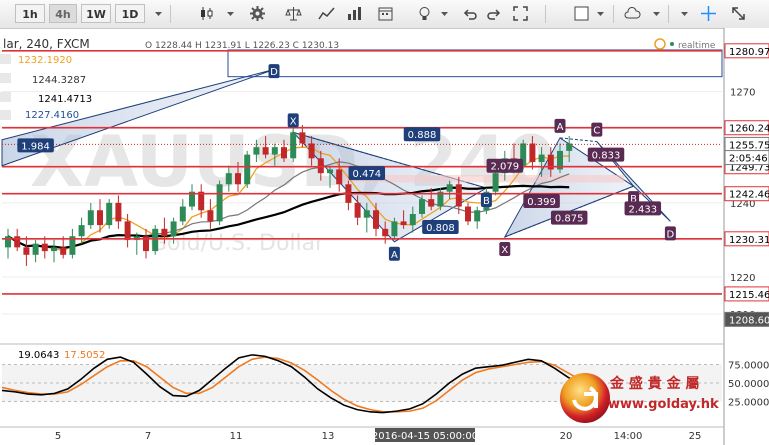  What do you see at coordinates (38, 355) in the screenshot?
I see `stochastic-k-value: 19.0643` at bounding box center [38, 355].